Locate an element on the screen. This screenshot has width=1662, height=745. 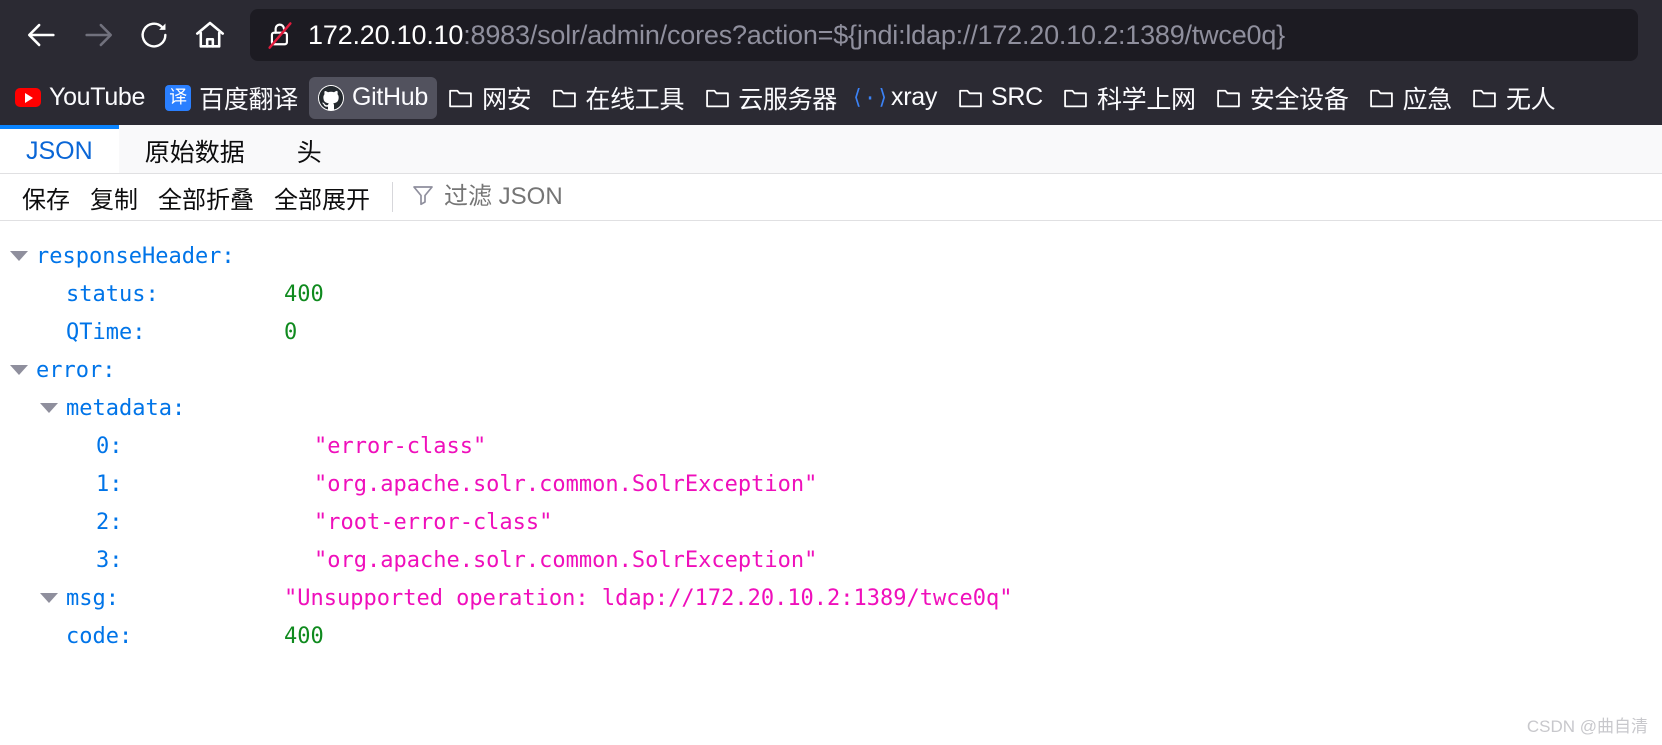
bookmark-kexueshangwang: 科学上网 is located at coordinates (1129, 98).